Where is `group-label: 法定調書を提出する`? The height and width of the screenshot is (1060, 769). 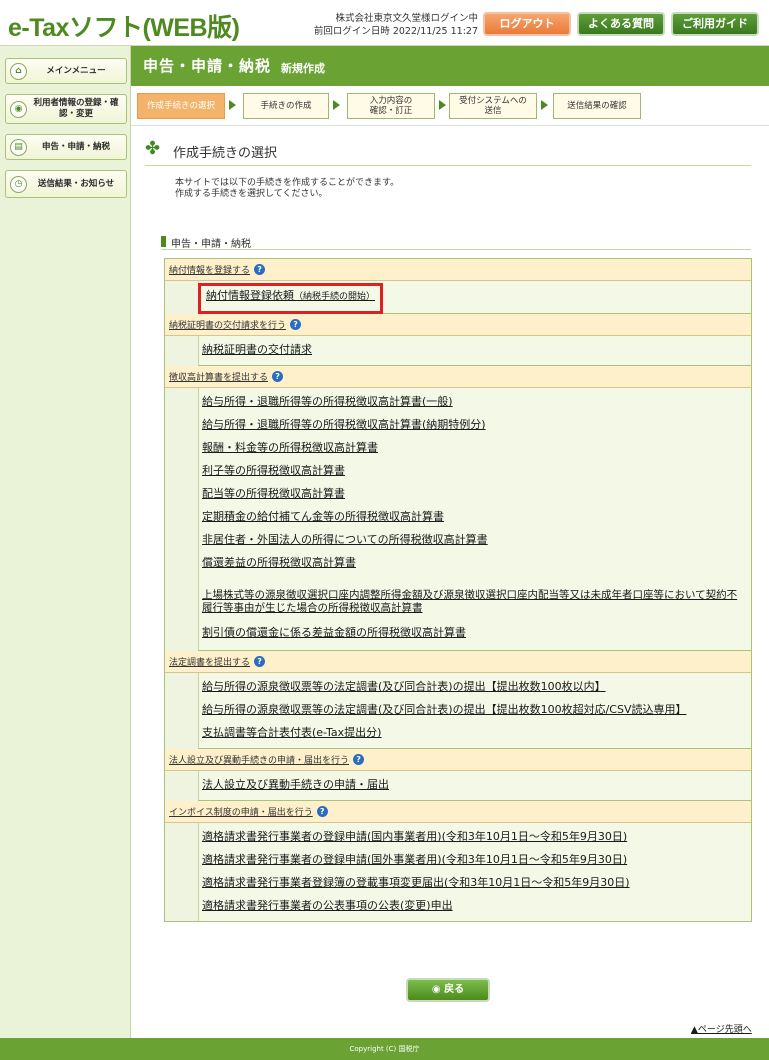
group-label: 法定調書を提出する is located at coordinates (210, 663).